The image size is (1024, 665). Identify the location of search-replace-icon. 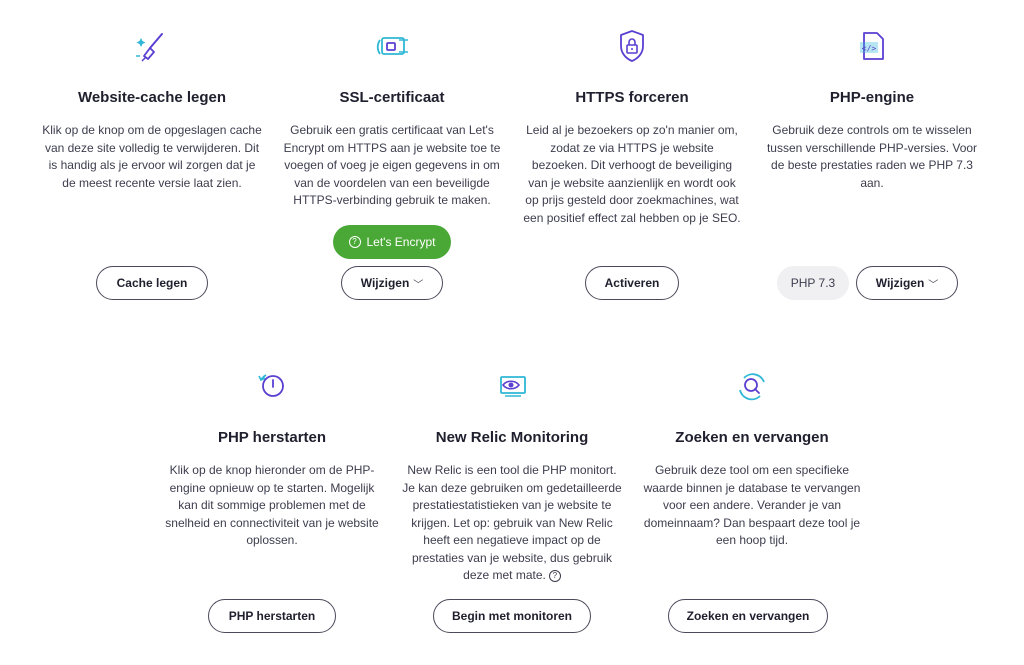
(752, 387).